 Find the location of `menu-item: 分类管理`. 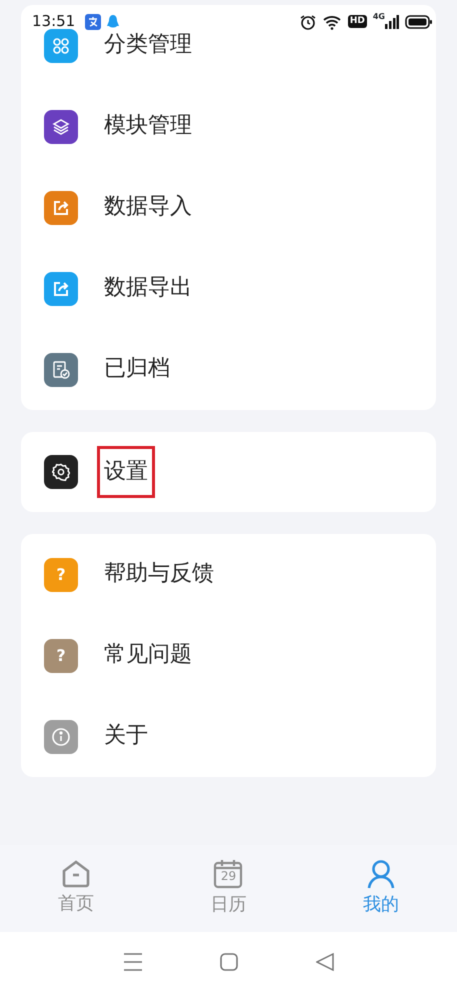

menu-item: 分类管理 is located at coordinates (148, 45).